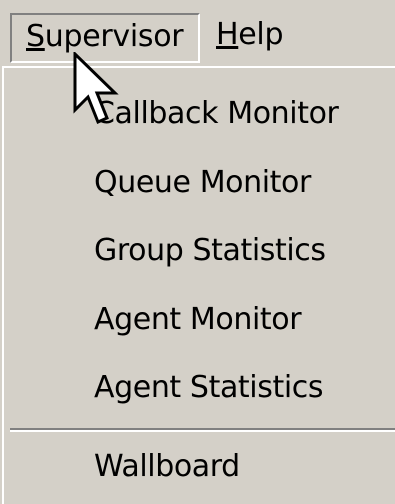 The image size is (395, 504). What do you see at coordinates (3, 285) in the screenshot?
I see `dropdown-edge-highlight` at bounding box center [3, 285].